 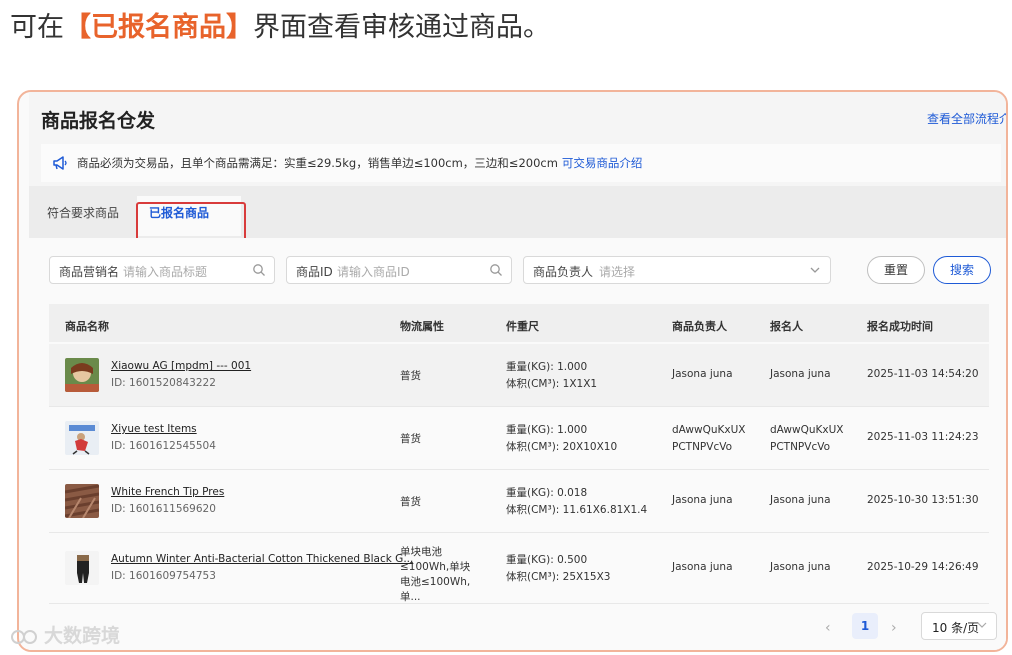 I want to click on time-cell: 2025-10-30 13:51:30, so click(x=923, y=500).